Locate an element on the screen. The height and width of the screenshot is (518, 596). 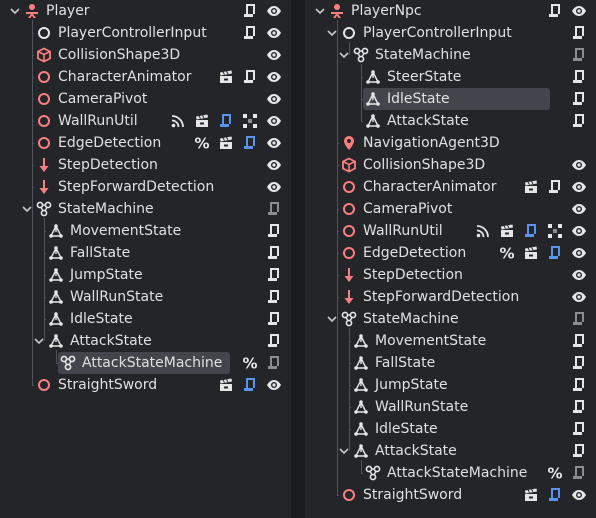
tree-item: AttackState is located at coordinates (450, 121).